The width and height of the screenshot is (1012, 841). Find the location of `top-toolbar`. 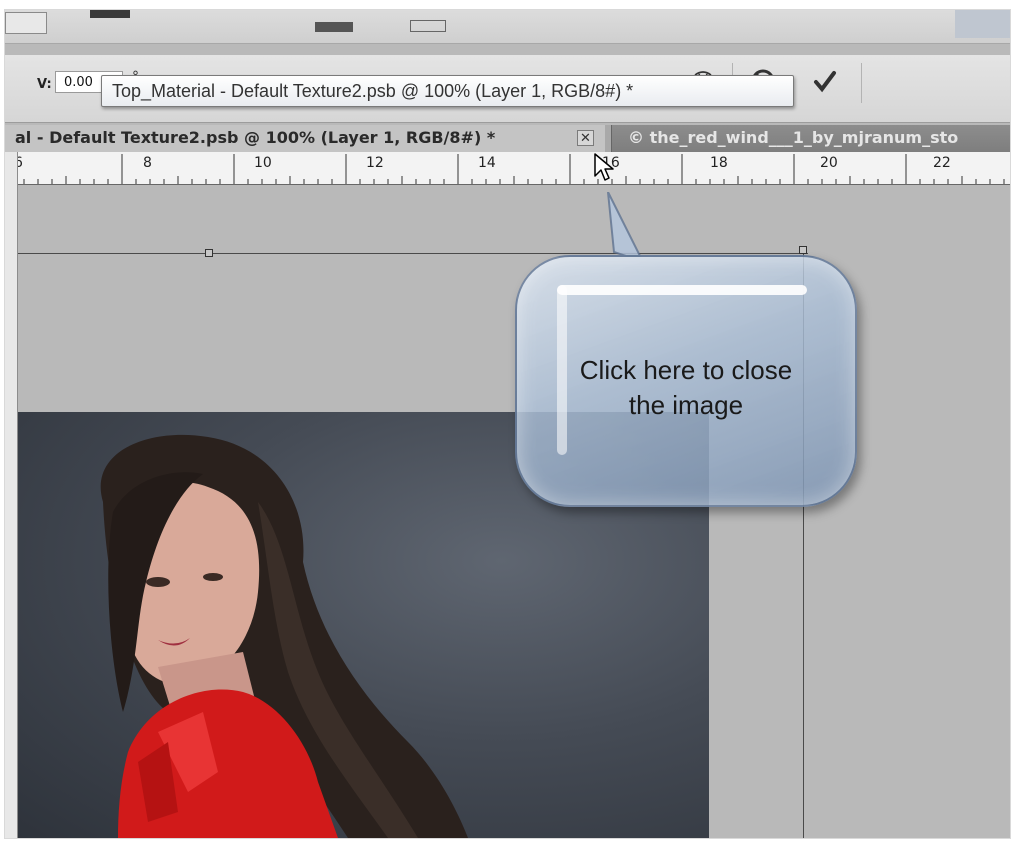

top-toolbar is located at coordinates (507, 27).